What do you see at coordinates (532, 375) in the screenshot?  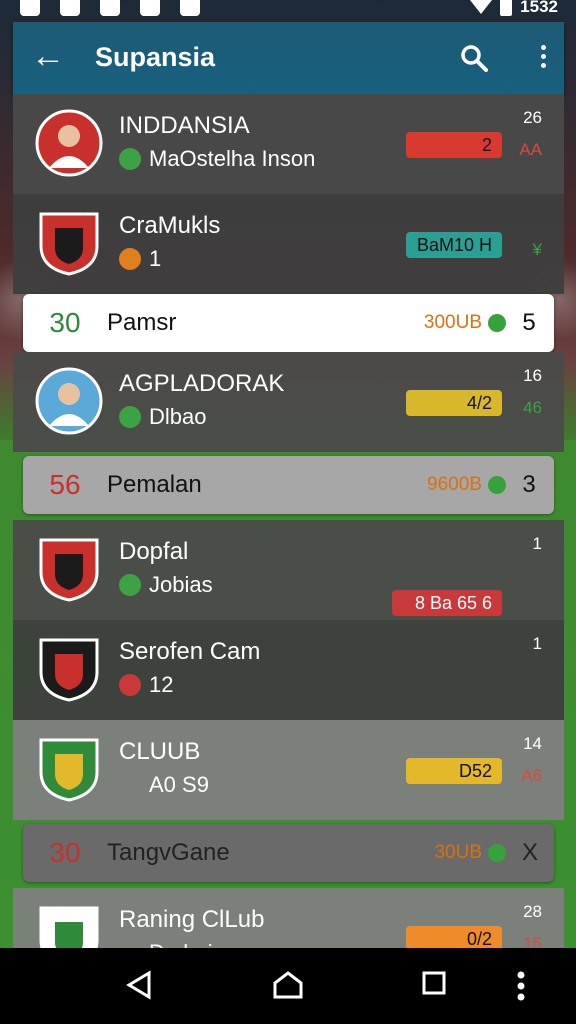 I see `rank-value: 16` at bounding box center [532, 375].